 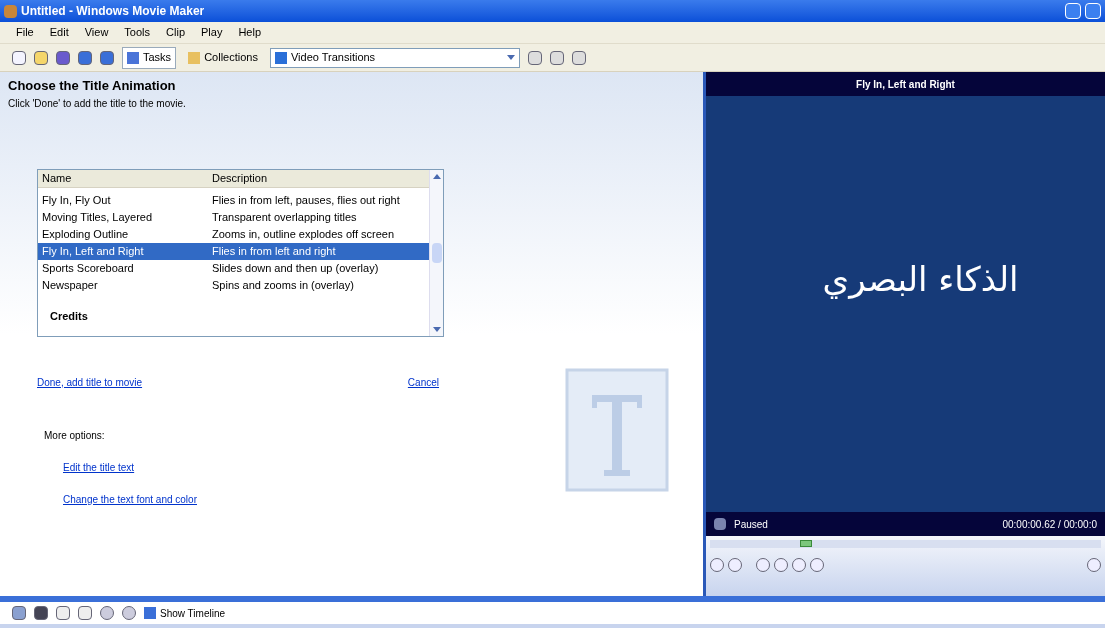 What do you see at coordinates (59, 32) in the screenshot?
I see `menu-item: Edit` at bounding box center [59, 32].